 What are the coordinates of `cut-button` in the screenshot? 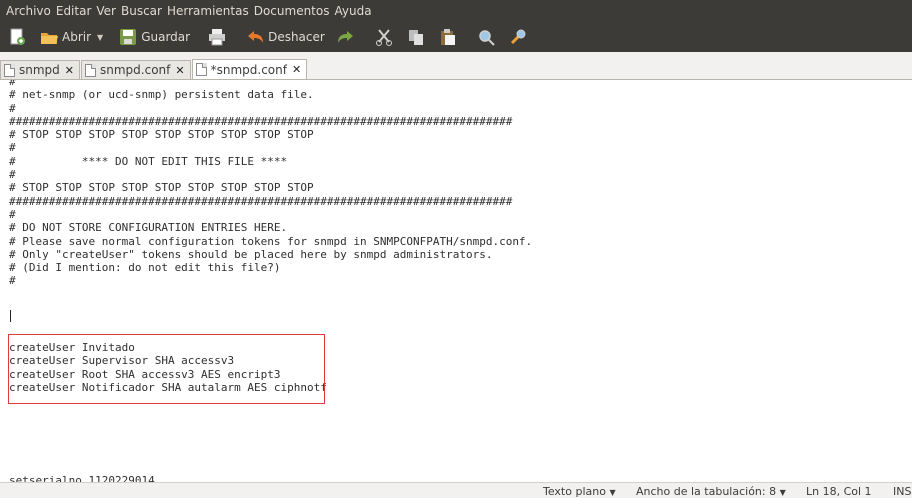 It's located at (386, 37).